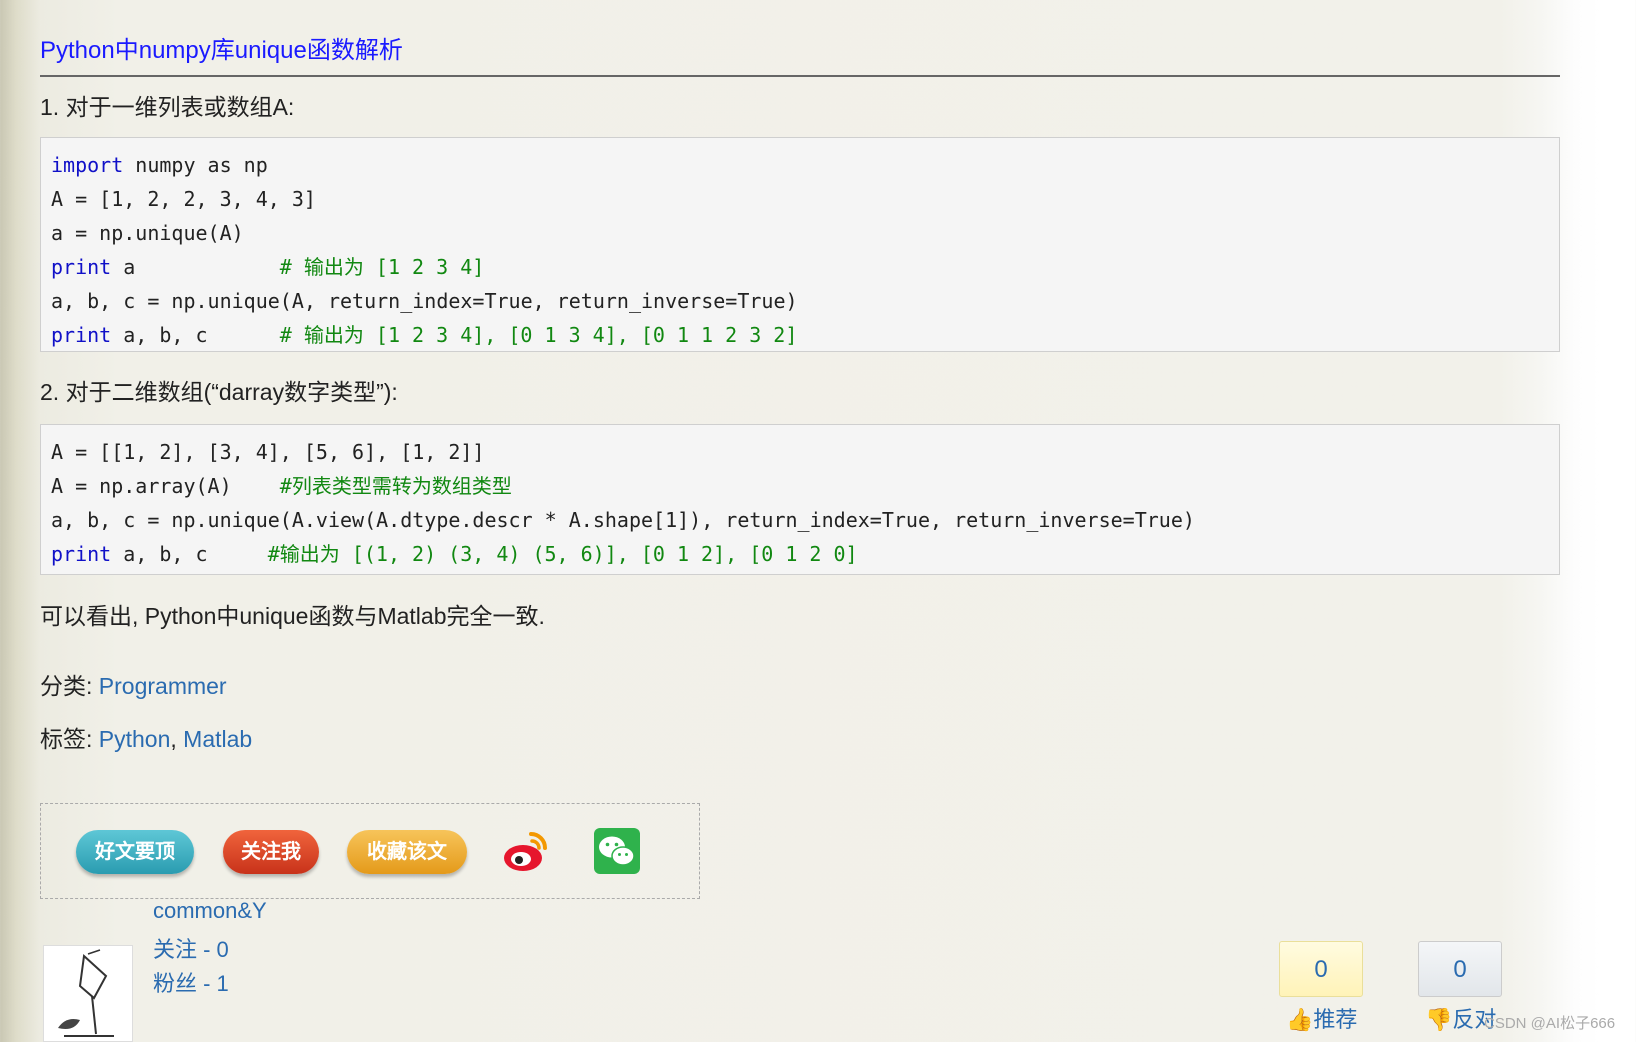 This screenshot has height=1042, width=1636. What do you see at coordinates (800, 53) in the screenshot?
I see `post-title: Python中numpy库unique函数解析` at bounding box center [800, 53].